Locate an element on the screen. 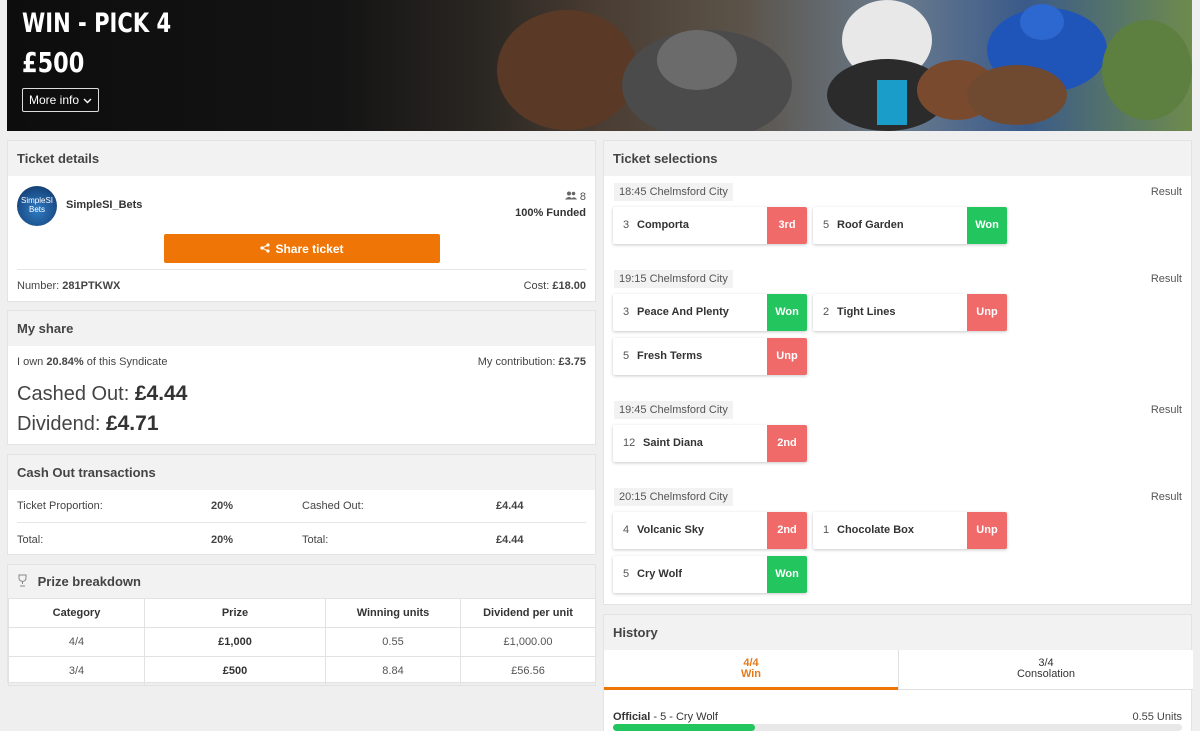 This screenshot has height=731, width=1200. runner-name: Peace And Plenty is located at coordinates (683, 312).